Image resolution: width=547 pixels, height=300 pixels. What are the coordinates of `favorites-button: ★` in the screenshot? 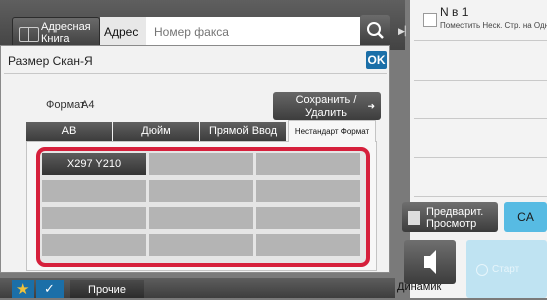 It's located at (23, 289).